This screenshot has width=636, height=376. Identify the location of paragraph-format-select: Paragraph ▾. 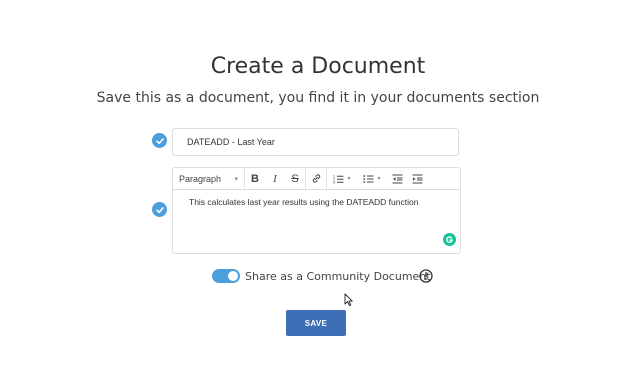
(209, 178).